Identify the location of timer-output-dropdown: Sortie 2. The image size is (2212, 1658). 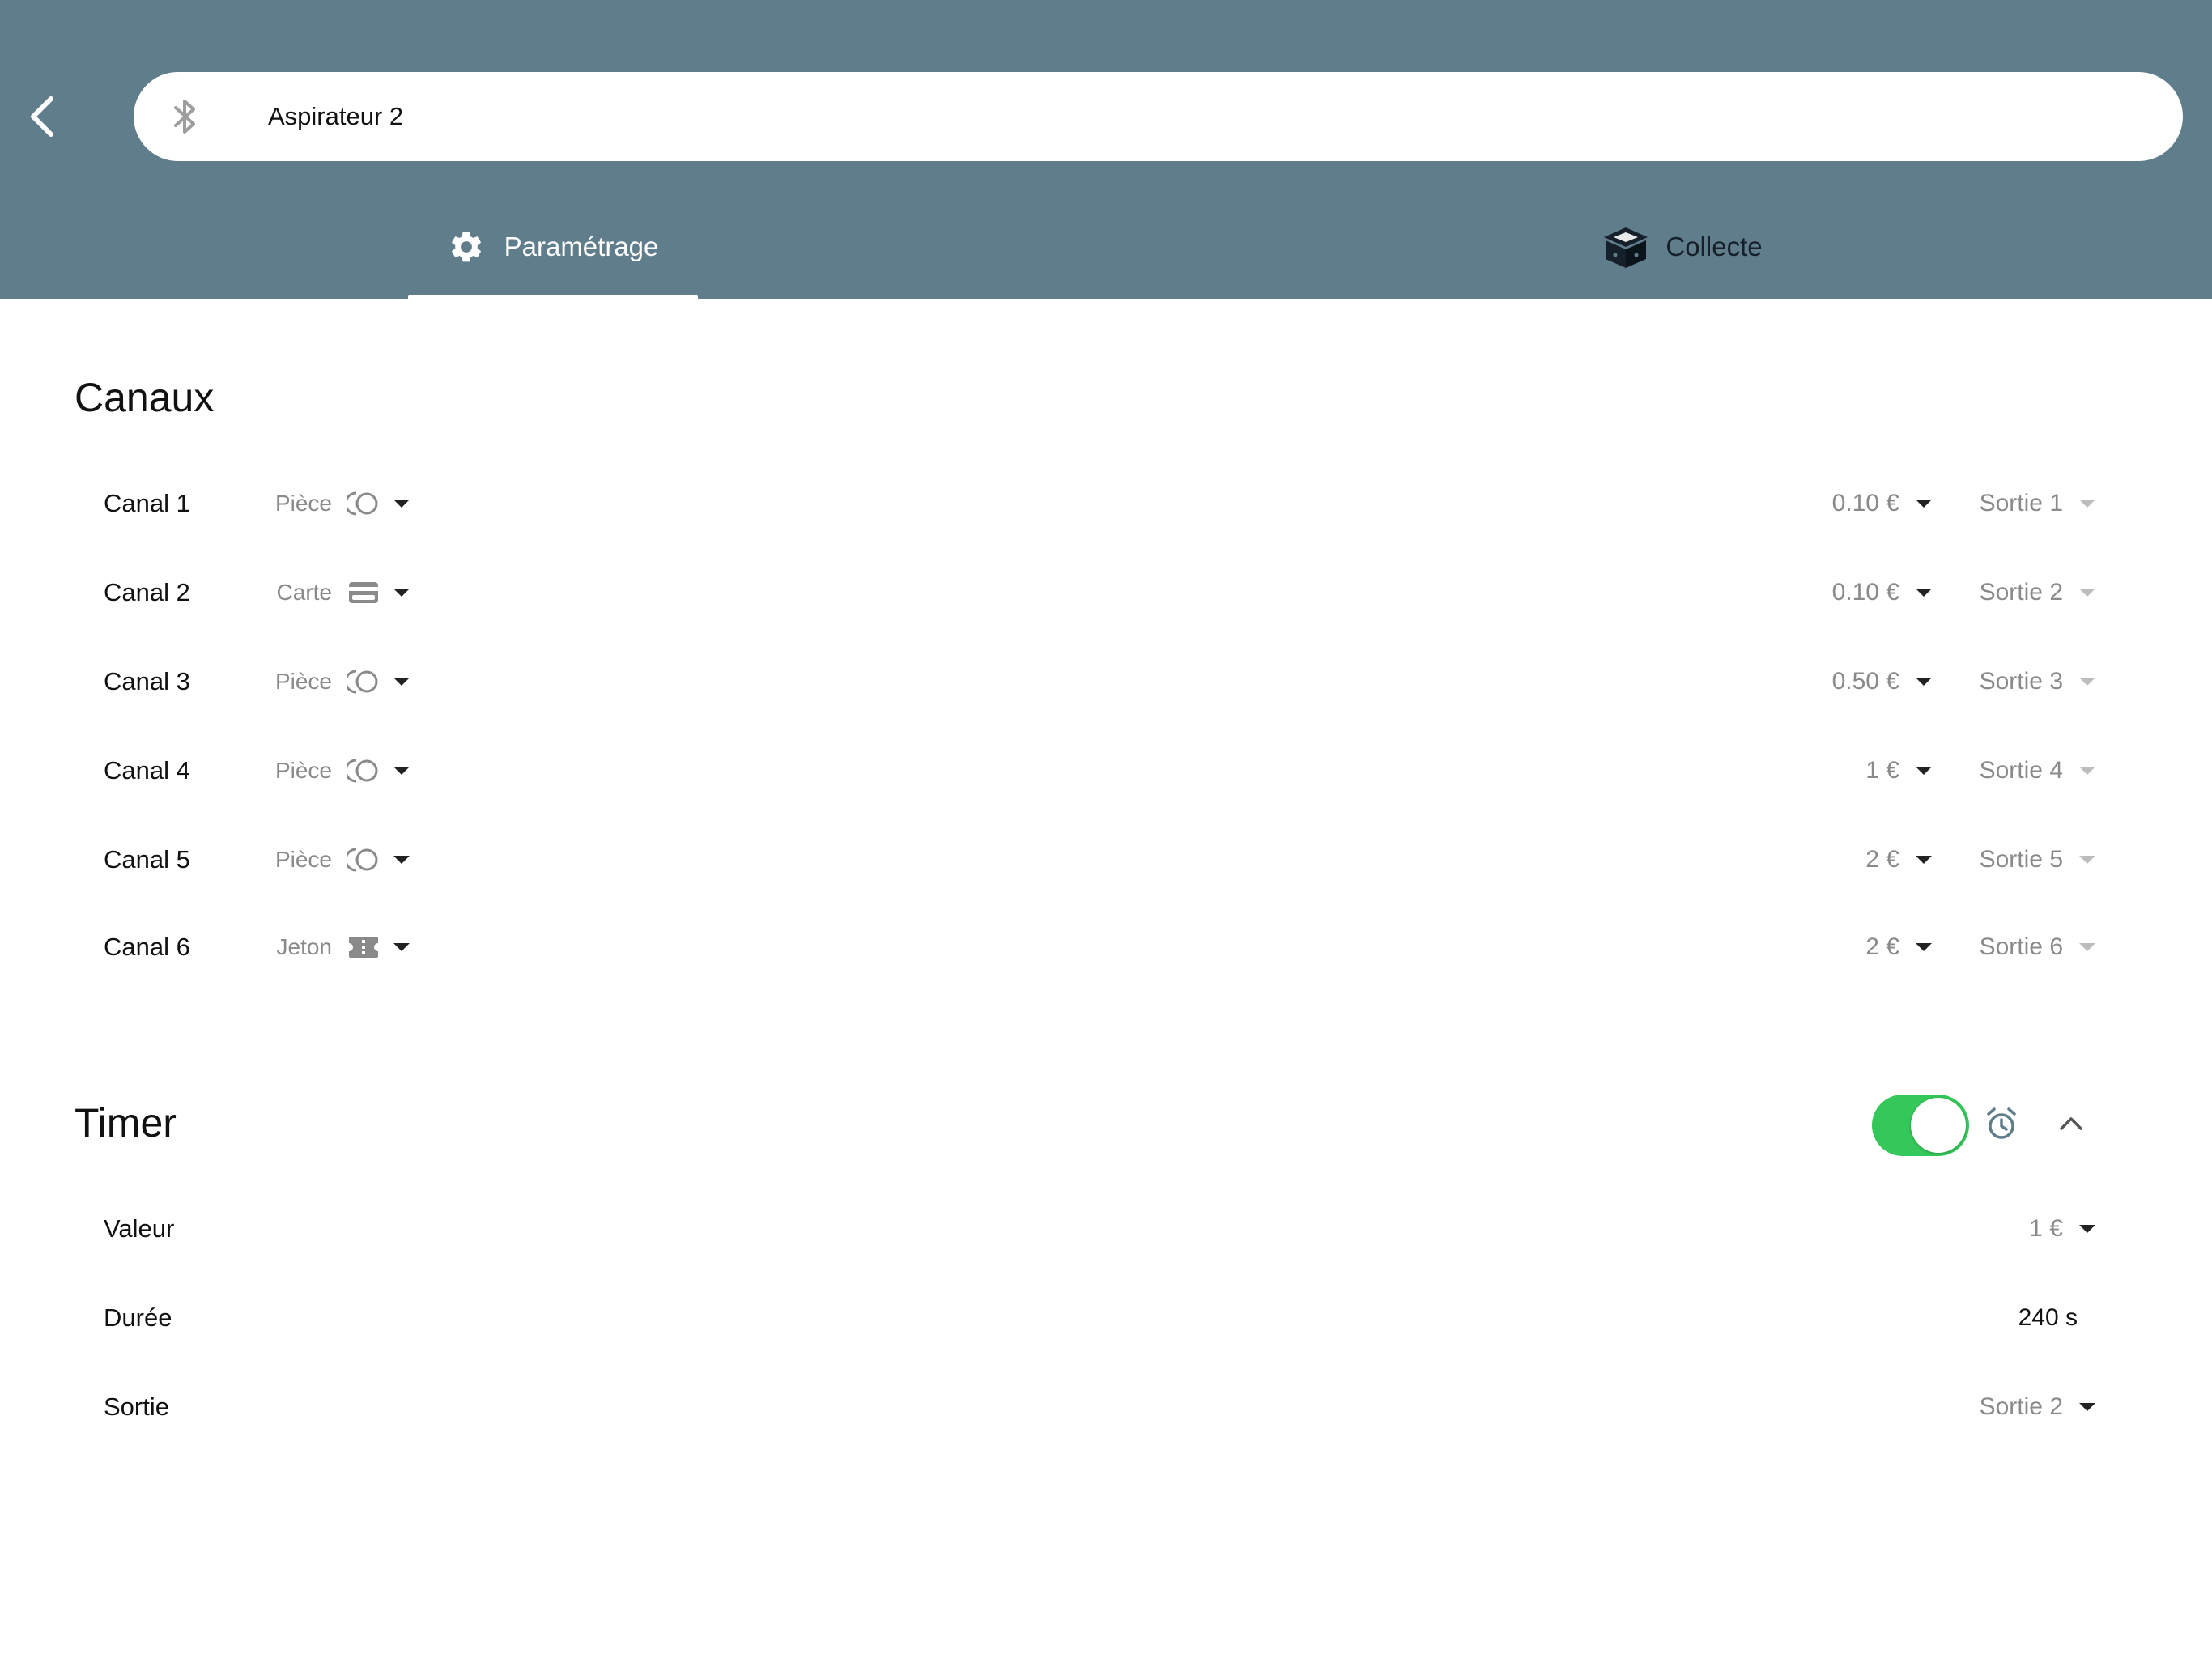
(2038, 1407).